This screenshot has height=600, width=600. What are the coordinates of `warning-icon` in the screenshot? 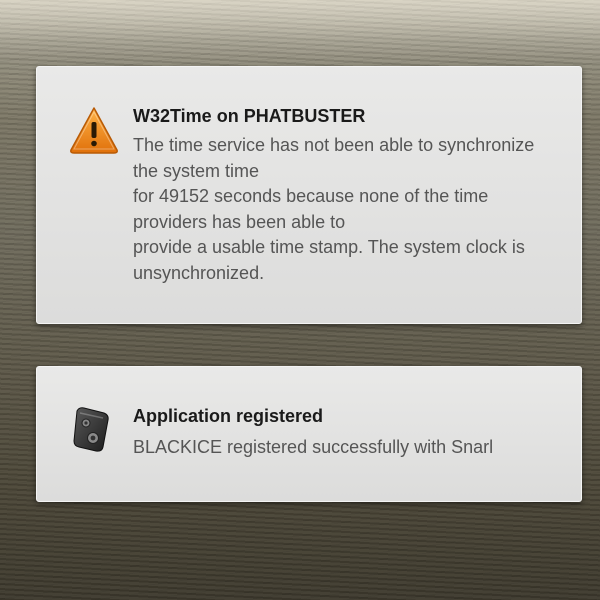 It's located at (94, 130).